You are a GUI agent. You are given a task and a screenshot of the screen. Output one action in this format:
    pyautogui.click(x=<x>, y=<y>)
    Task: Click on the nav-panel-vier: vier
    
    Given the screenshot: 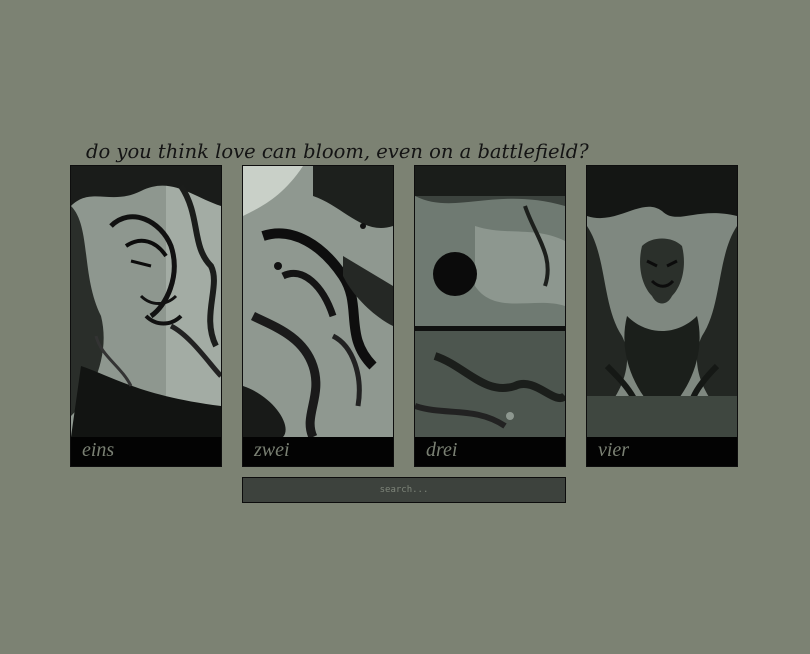 What is the action you would take?
    pyautogui.click(x=662, y=316)
    